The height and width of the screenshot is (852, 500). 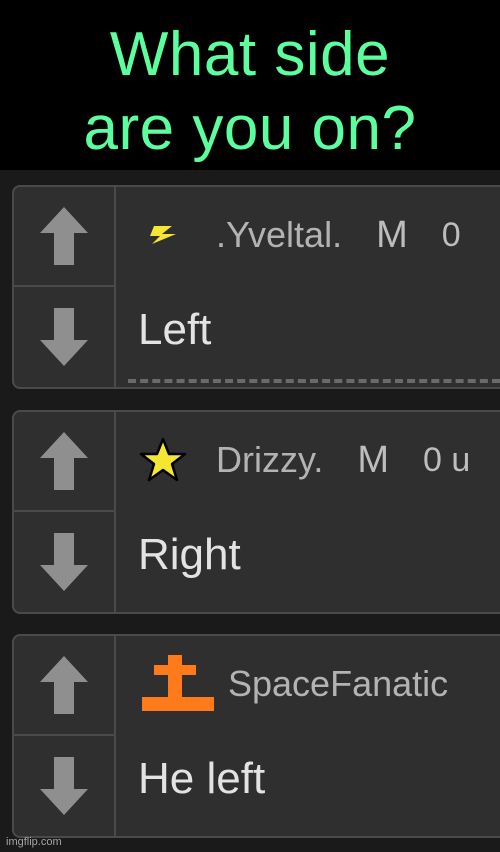 I want to click on headline-line-1: What side, so click(x=250, y=54).